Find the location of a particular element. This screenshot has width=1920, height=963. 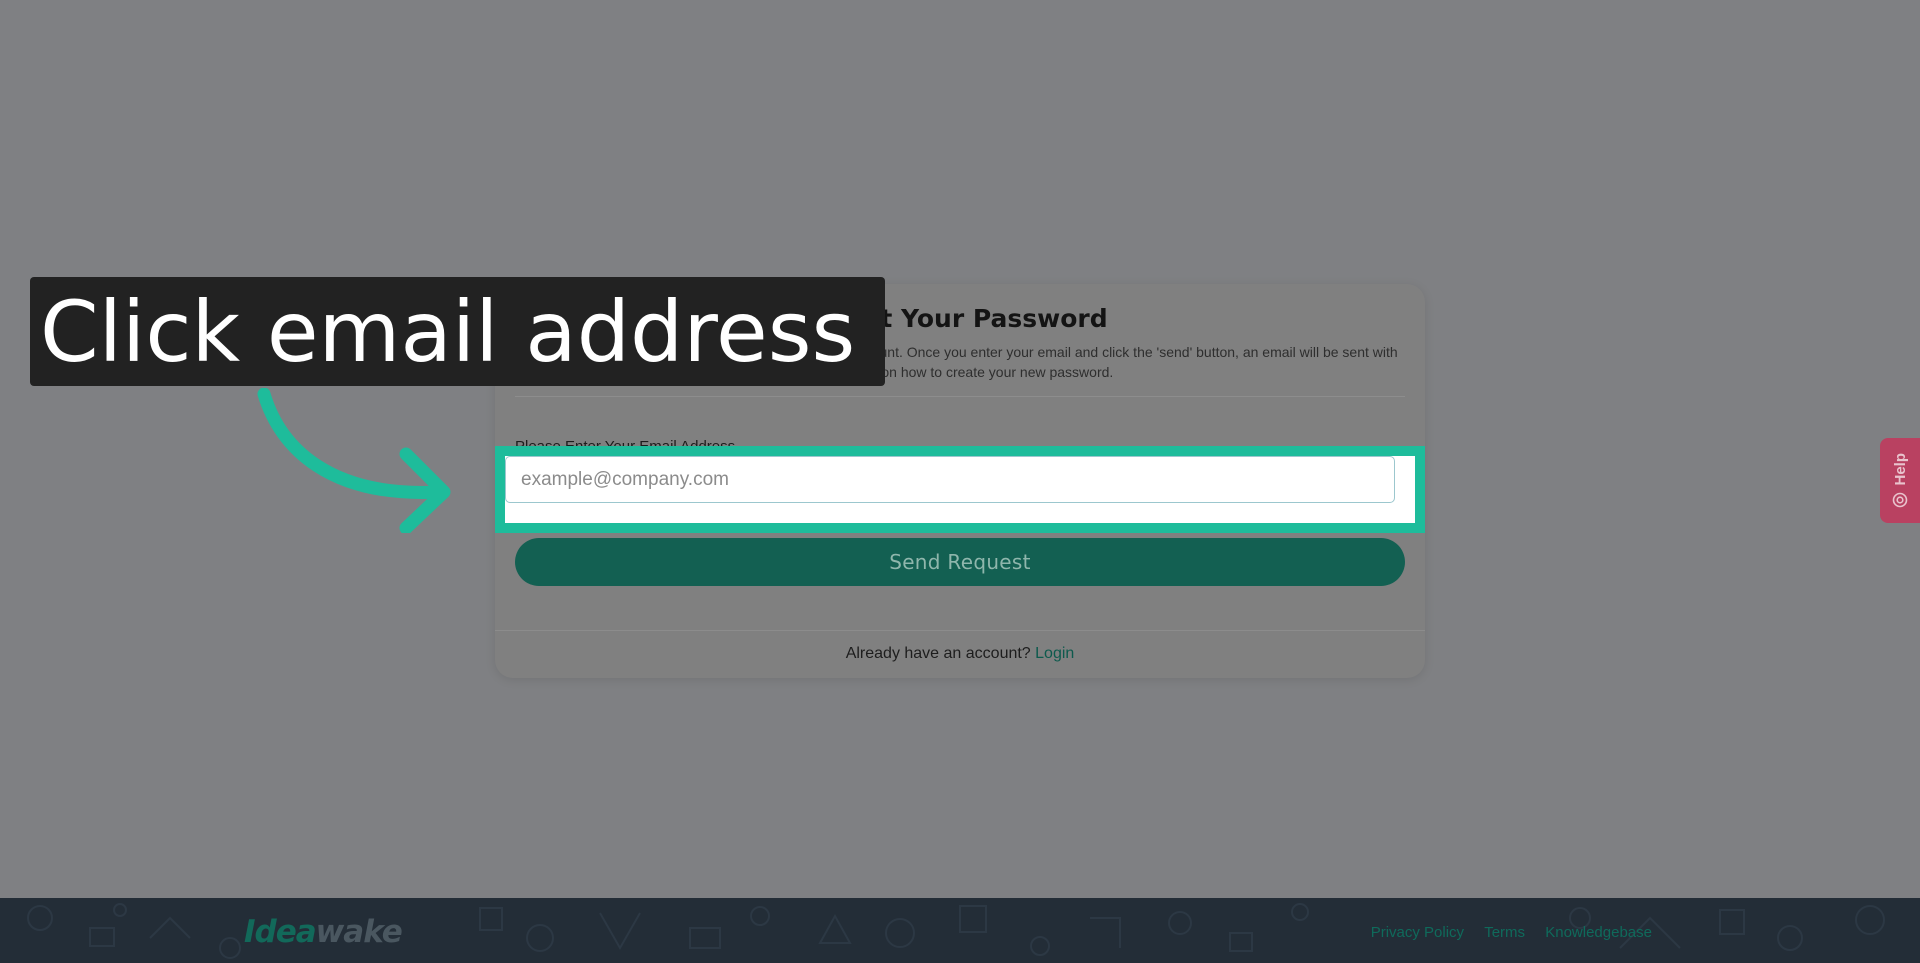

email-input is located at coordinates (950, 479).